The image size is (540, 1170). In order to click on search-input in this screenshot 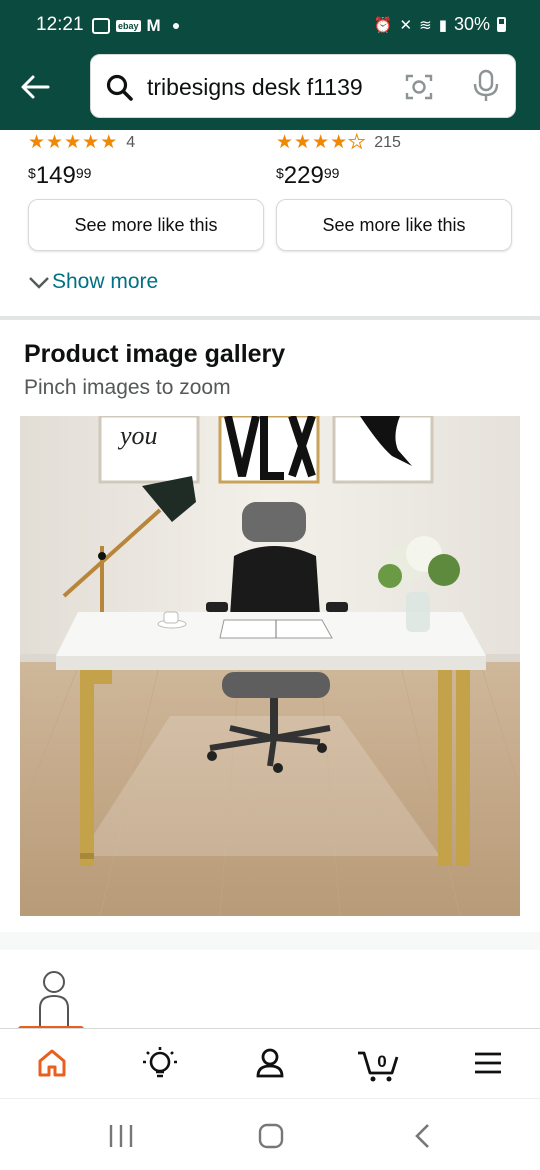, I will do `click(272, 87)`.